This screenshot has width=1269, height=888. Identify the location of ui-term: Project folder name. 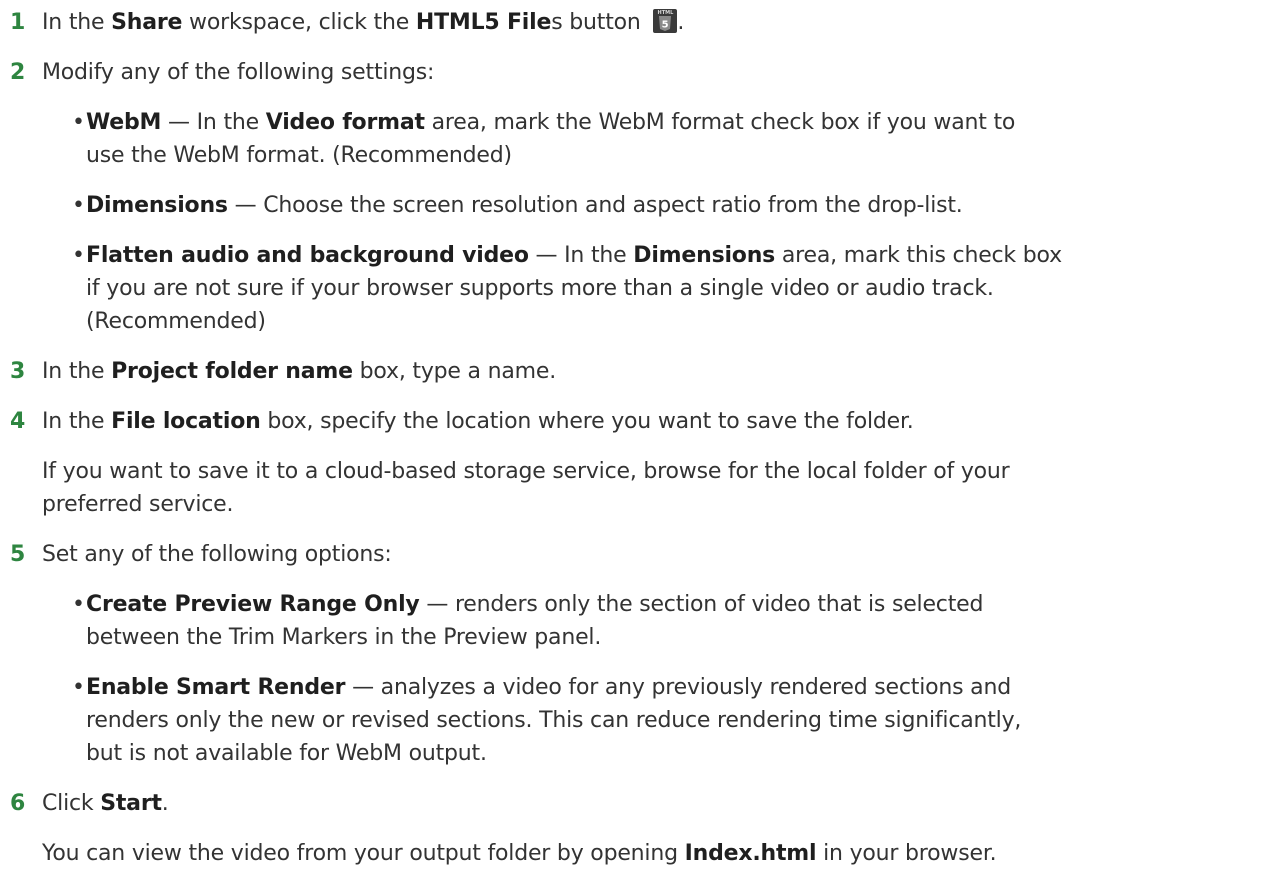
(232, 371).